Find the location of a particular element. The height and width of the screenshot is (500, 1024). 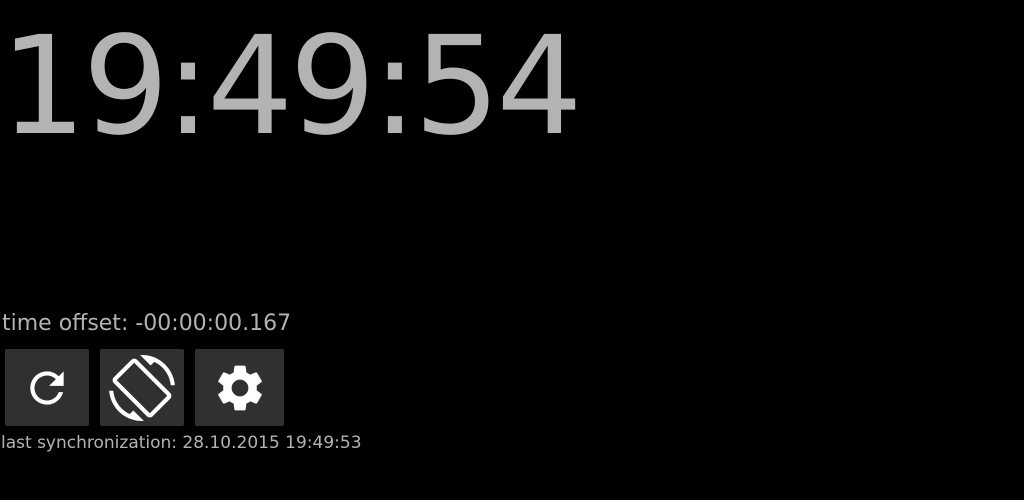

settings-button is located at coordinates (239, 387).